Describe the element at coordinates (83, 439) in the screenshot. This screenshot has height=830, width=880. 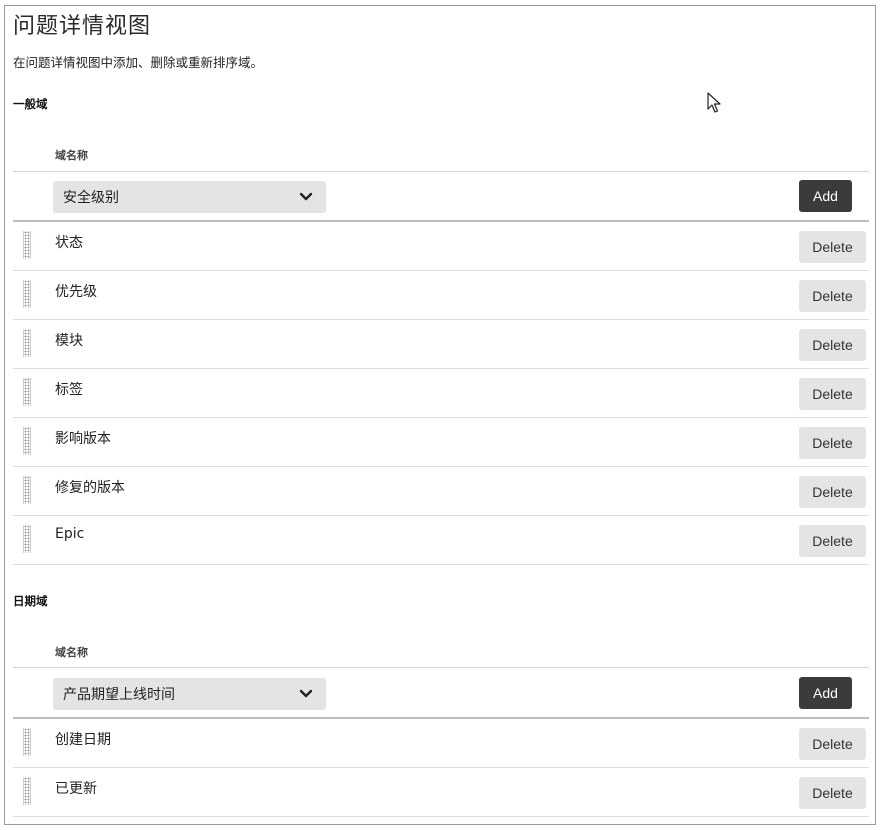
I see `field-name: 影响版本` at that location.